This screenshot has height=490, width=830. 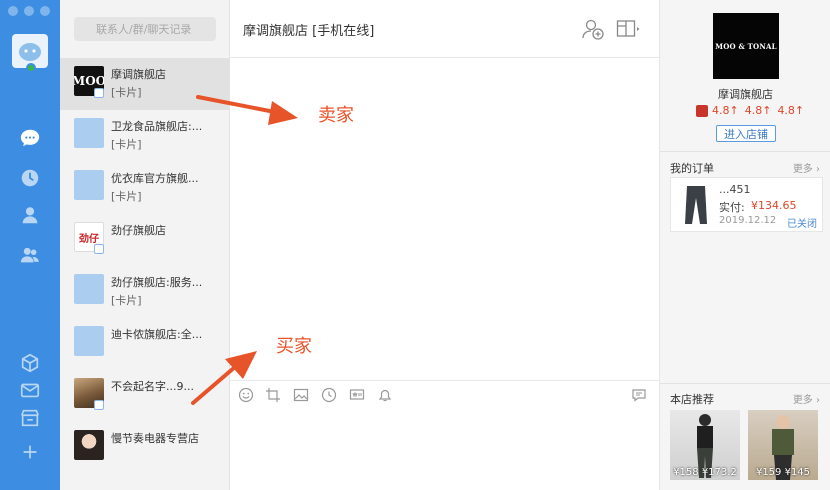 I want to click on mail-icon, so click(x=30, y=390).